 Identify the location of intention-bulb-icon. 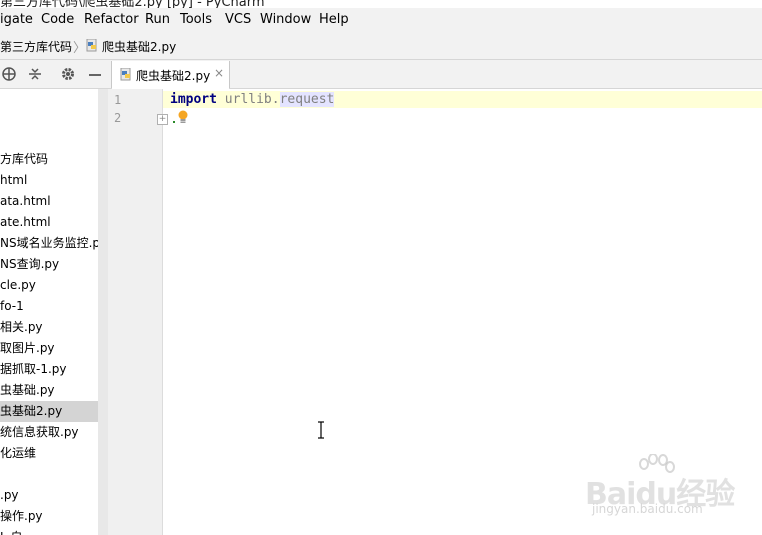
(181, 117).